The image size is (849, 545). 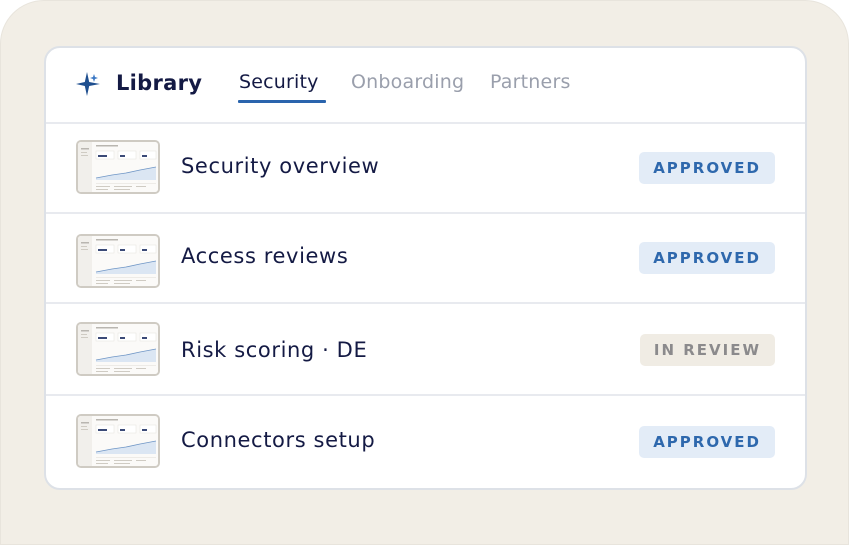 I want to click on list-item: Risk scoring · DE IN REVIEW, so click(x=425, y=351).